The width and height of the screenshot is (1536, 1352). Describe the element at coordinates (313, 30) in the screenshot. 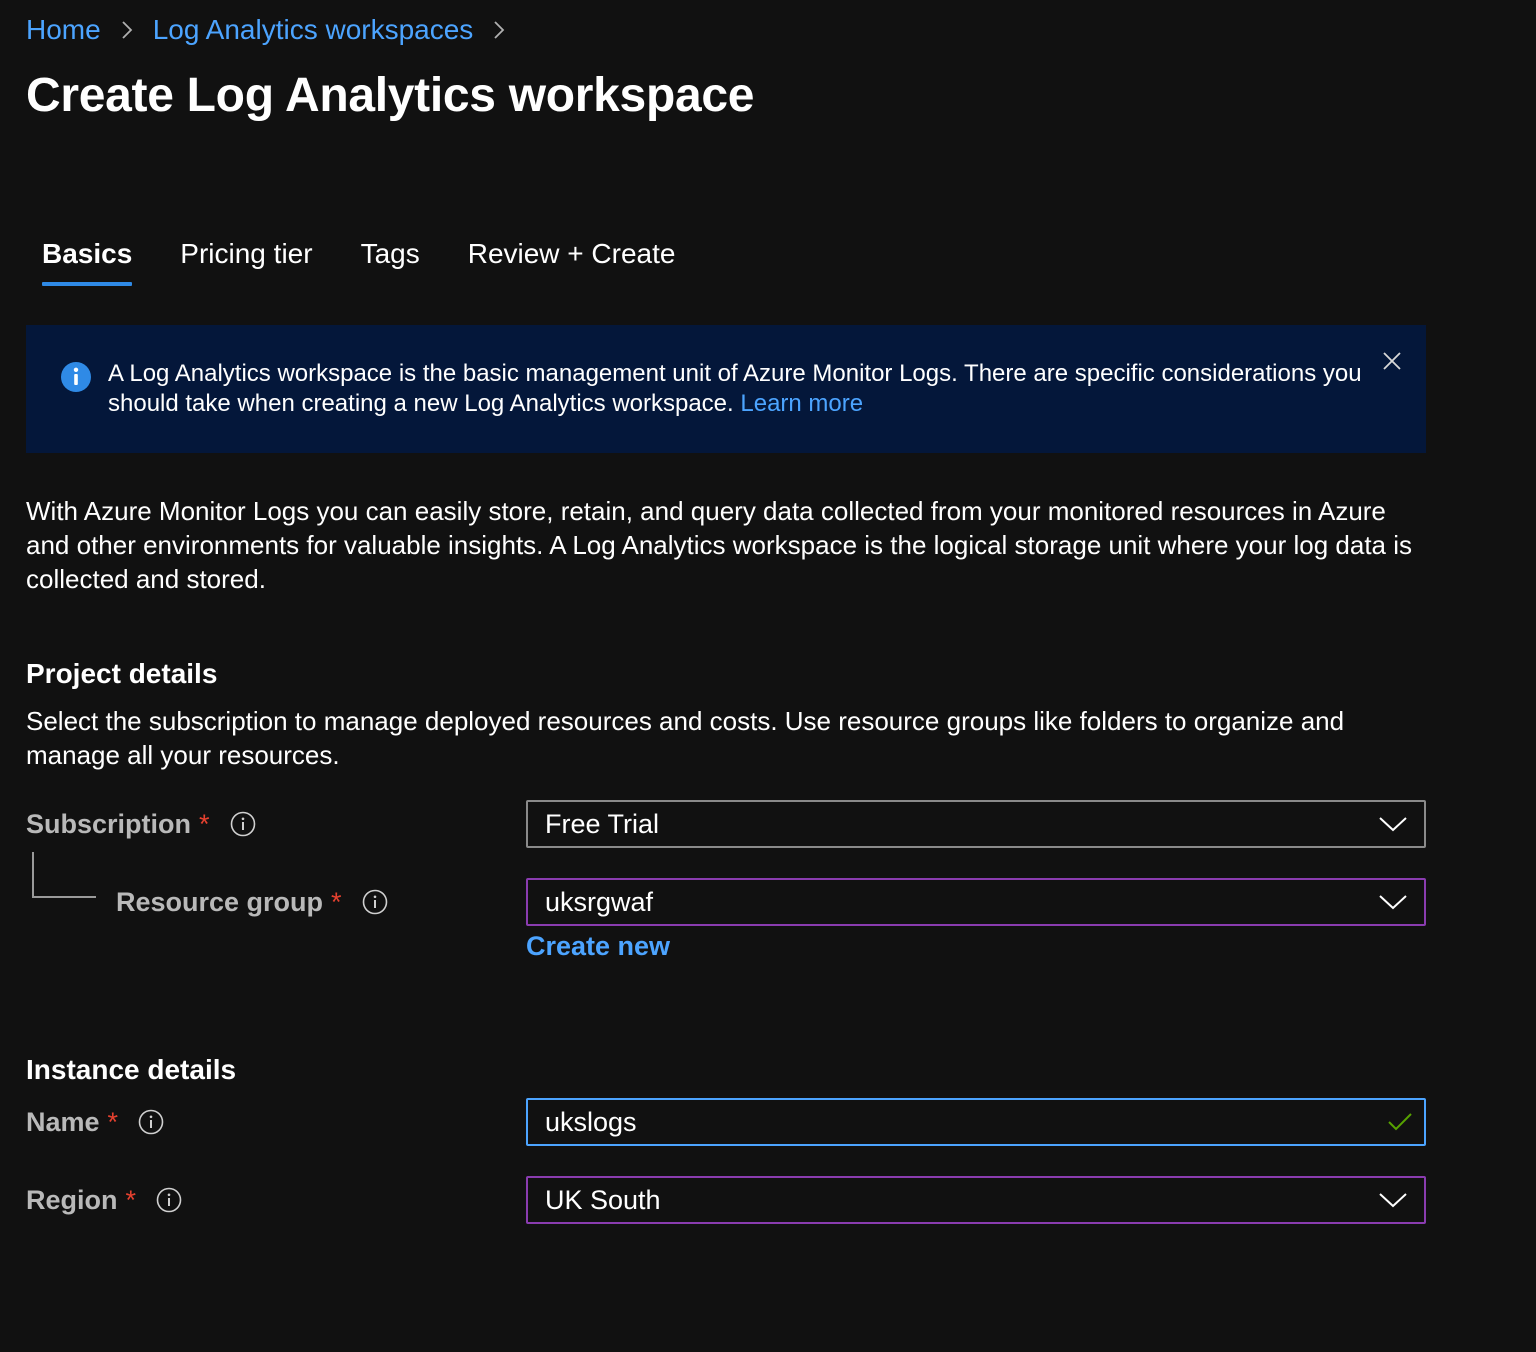

I see `breadcrumb-workspaces-link: Log Analytics workspaces` at that location.